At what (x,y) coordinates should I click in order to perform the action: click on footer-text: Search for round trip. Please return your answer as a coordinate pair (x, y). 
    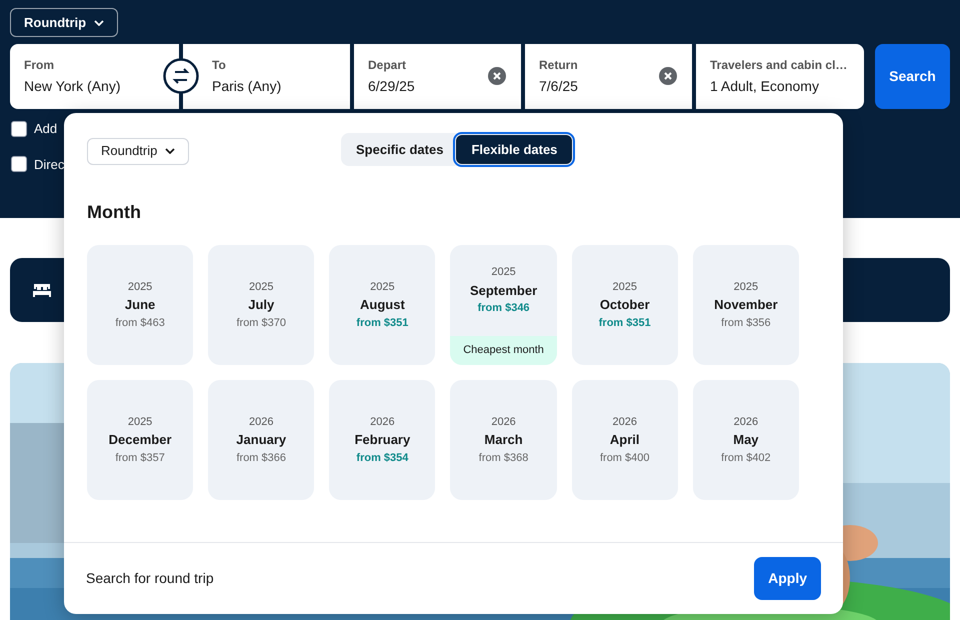
    Looking at the image, I should click on (150, 578).